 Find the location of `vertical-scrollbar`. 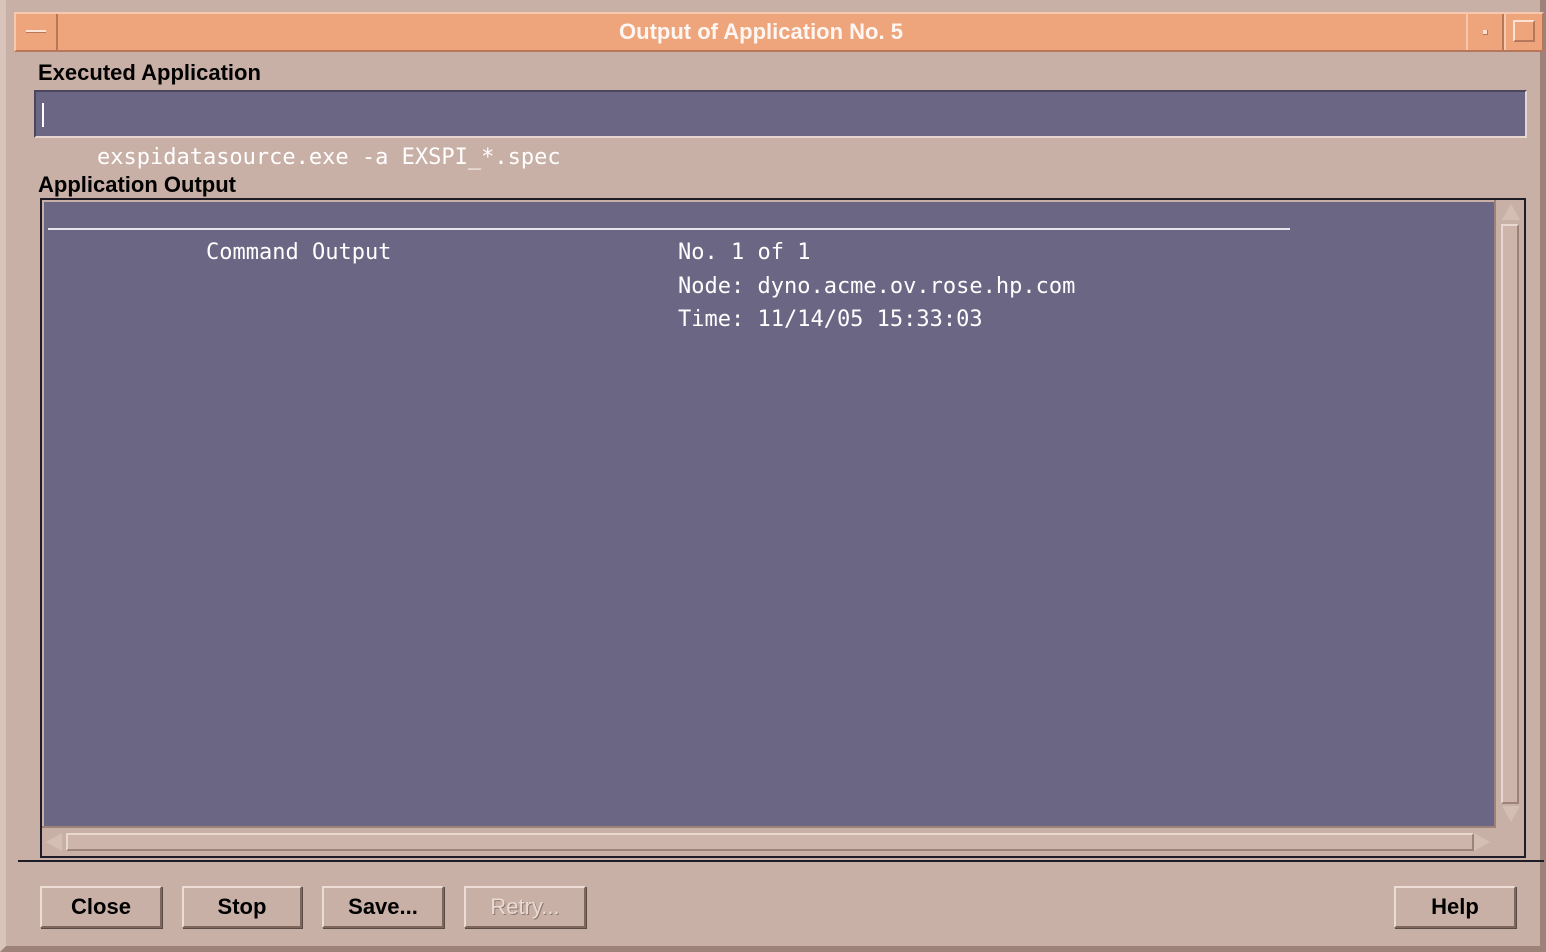

vertical-scrollbar is located at coordinates (1509, 514).